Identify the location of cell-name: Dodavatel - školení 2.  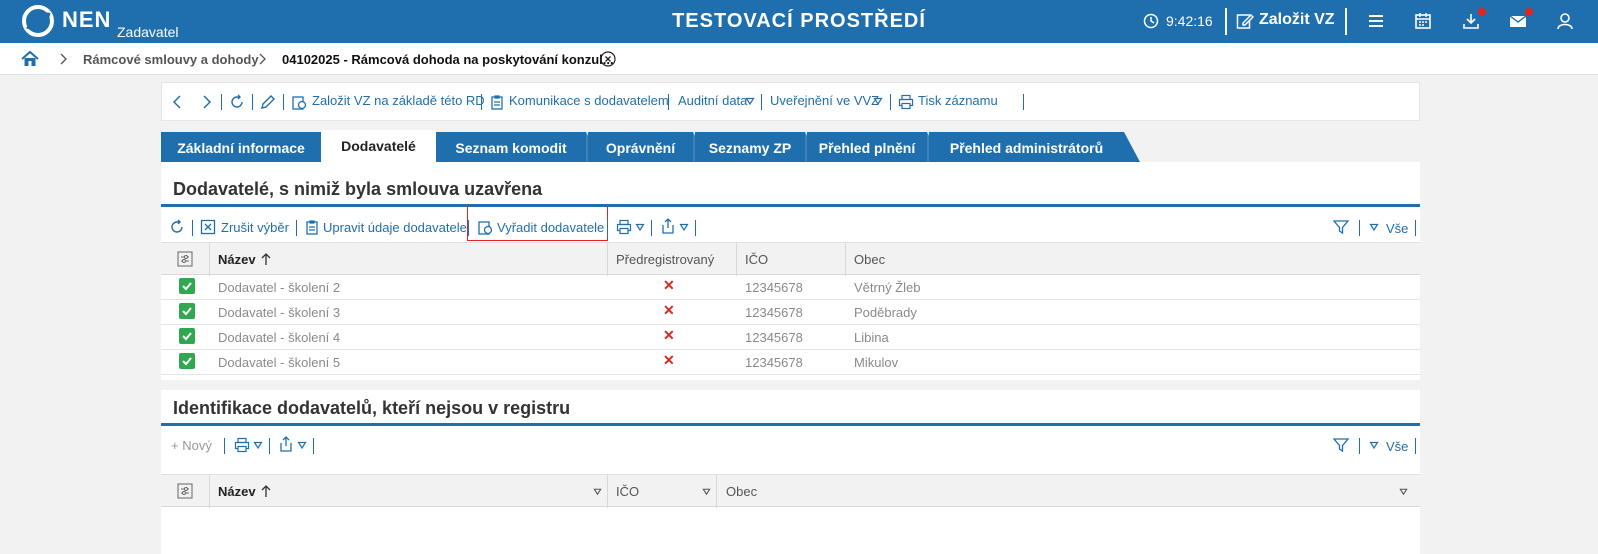
(279, 287).